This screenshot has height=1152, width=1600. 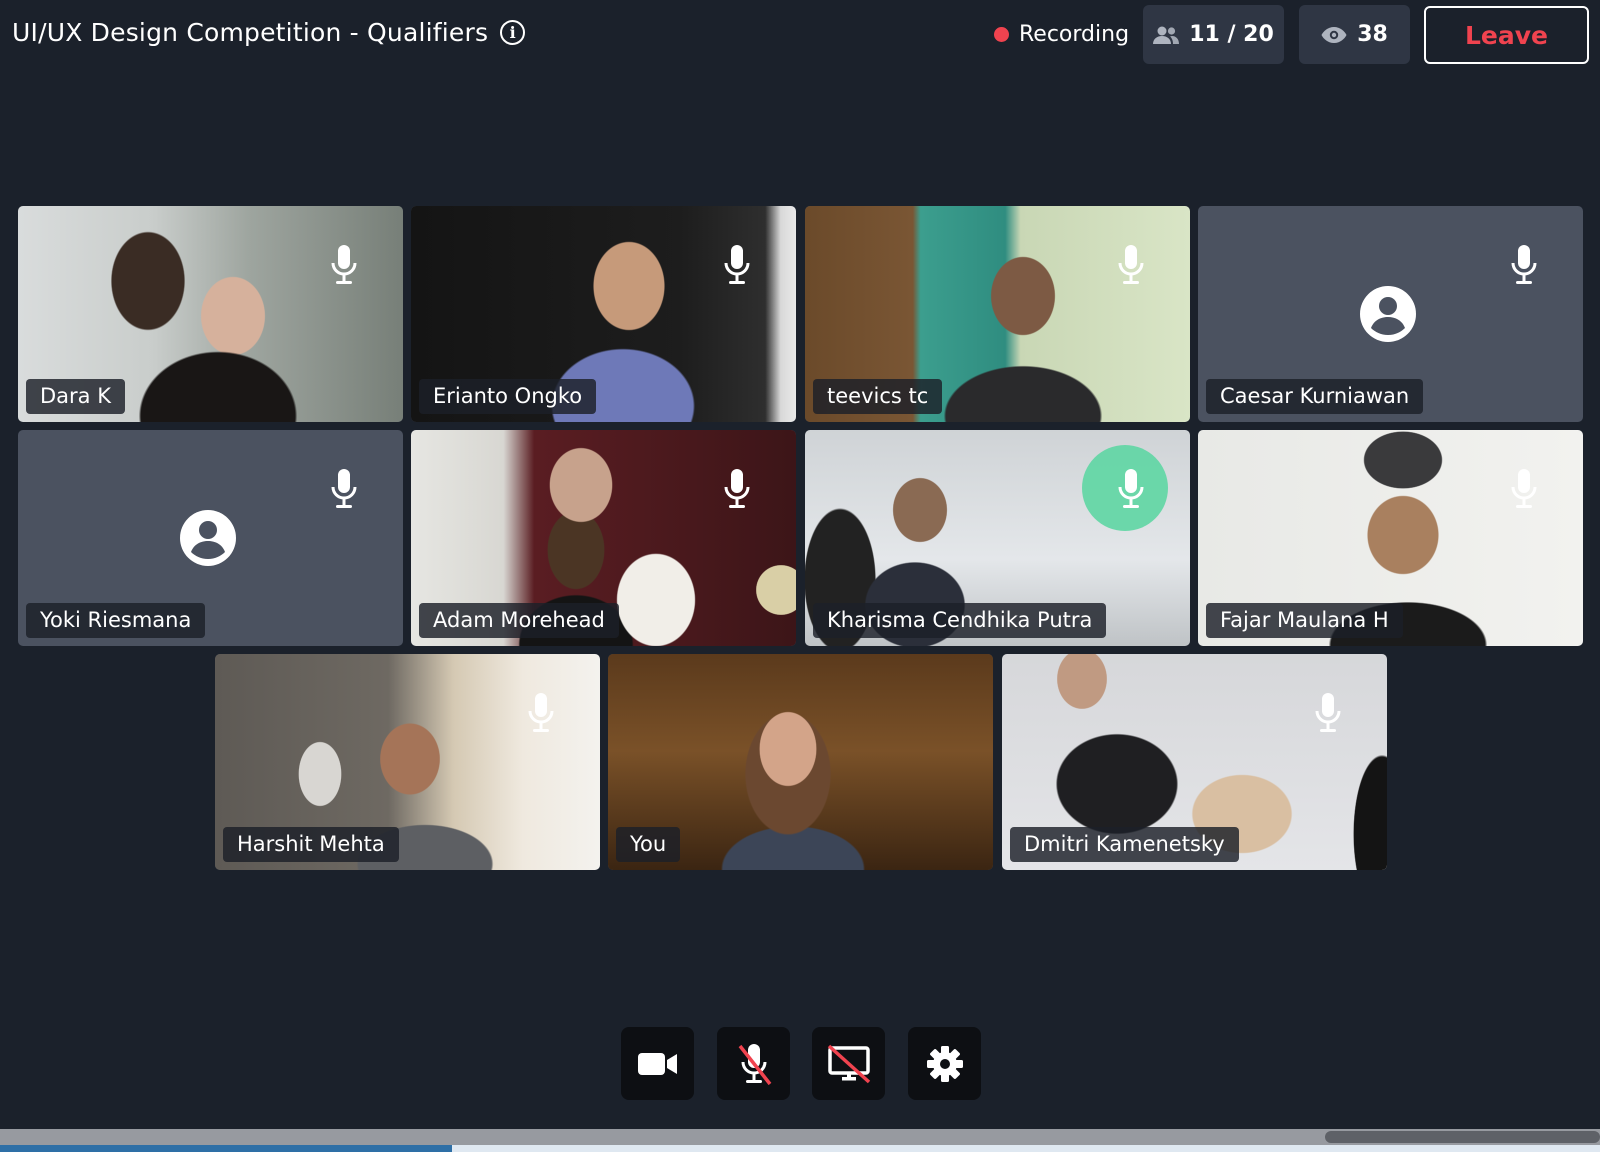 I want to click on taskbar-strip-accent, so click(x=226, y=1148).